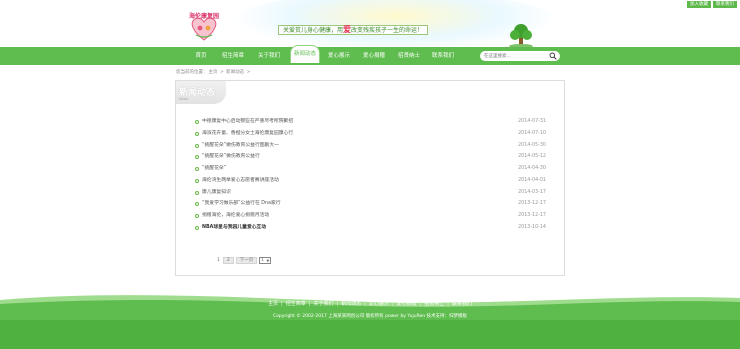 The image size is (740, 349). Describe the element at coordinates (305, 54) in the screenshot. I see `nav-item-news: 新闻动态` at that location.